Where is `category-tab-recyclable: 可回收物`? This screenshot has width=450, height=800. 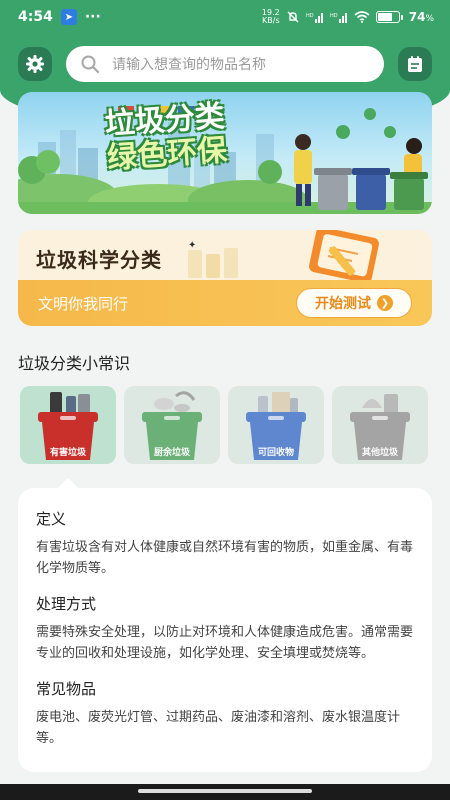 category-tab-recyclable: 可回收物 is located at coordinates (276, 425).